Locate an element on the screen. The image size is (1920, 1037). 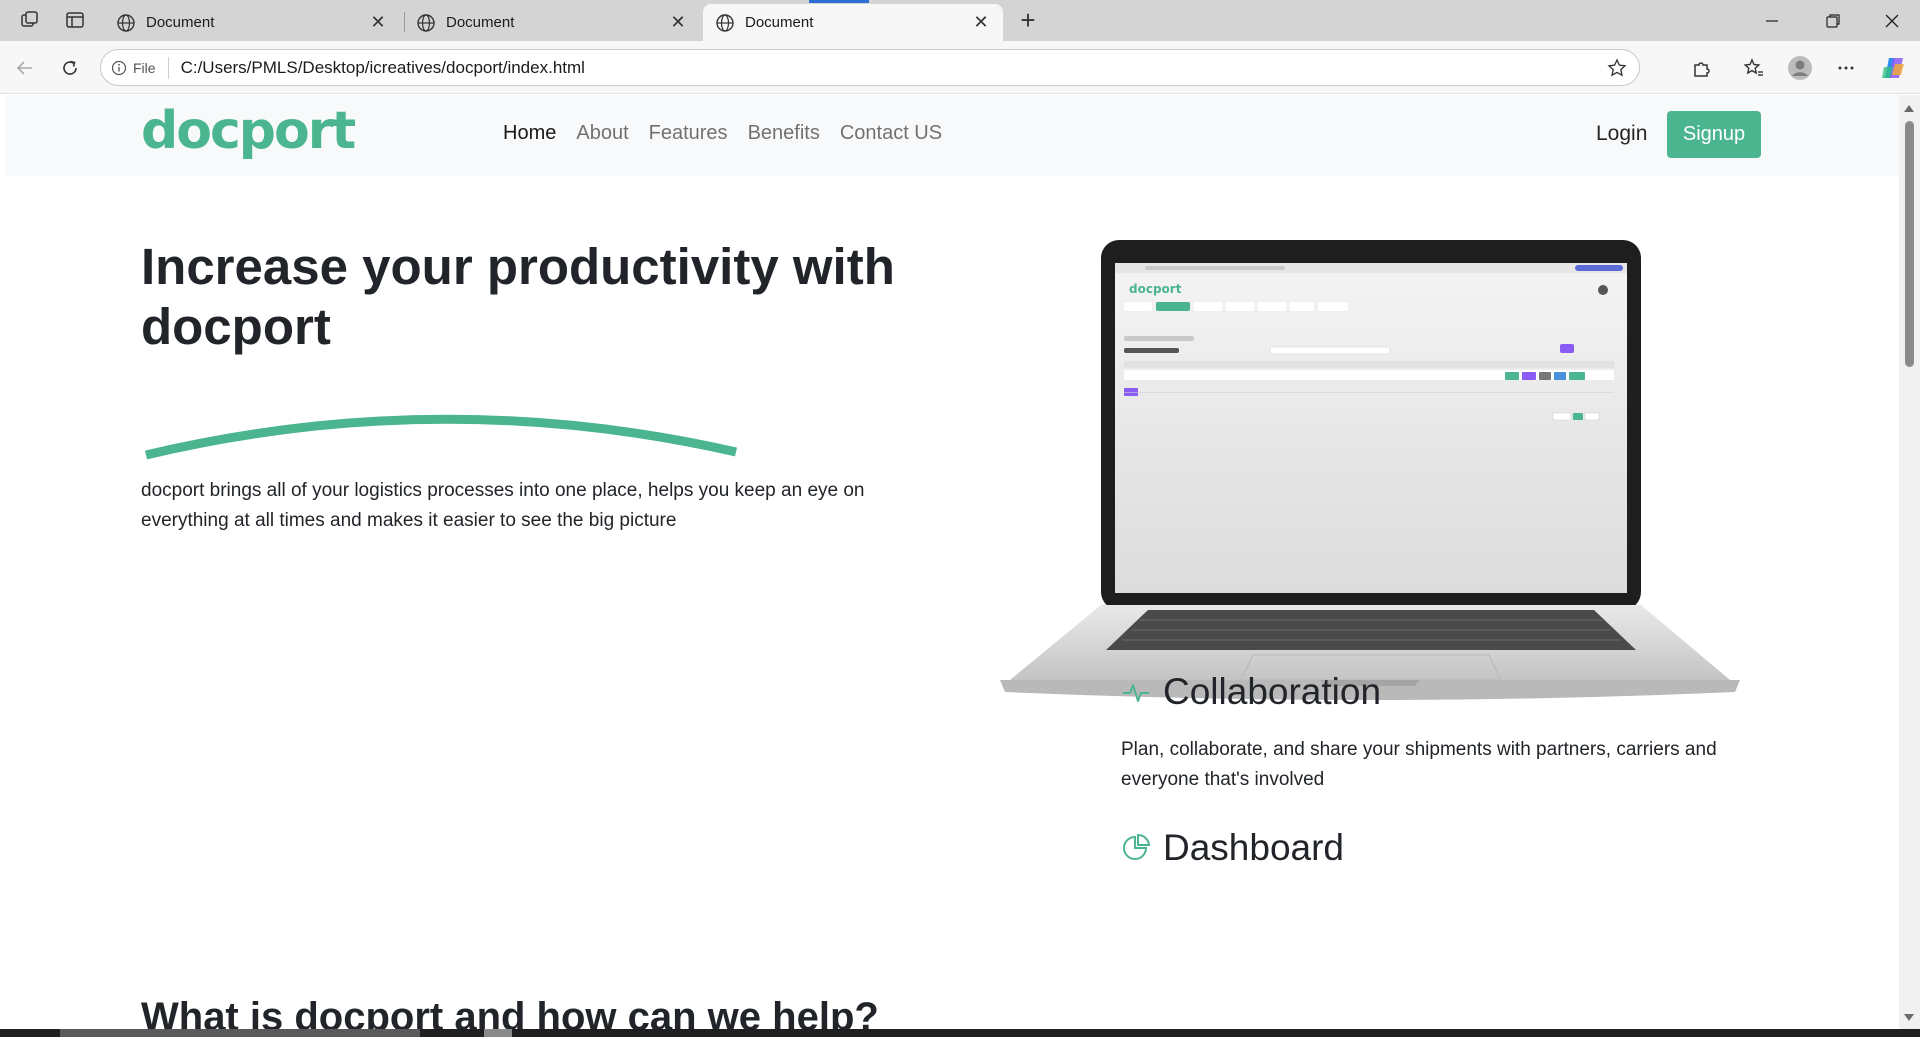
nav-link-about: About is located at coordinates (602, 133).